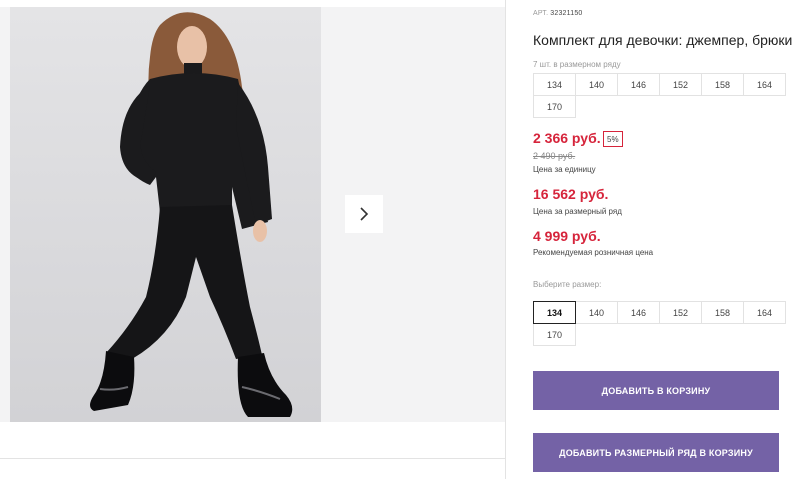 Image resolution: width=800 pixels, height=479 pixels. What do you see at coordinates (613, 139) in the screenshot?
I see `discount-badge: 5%` at bounding box center [613, 139].